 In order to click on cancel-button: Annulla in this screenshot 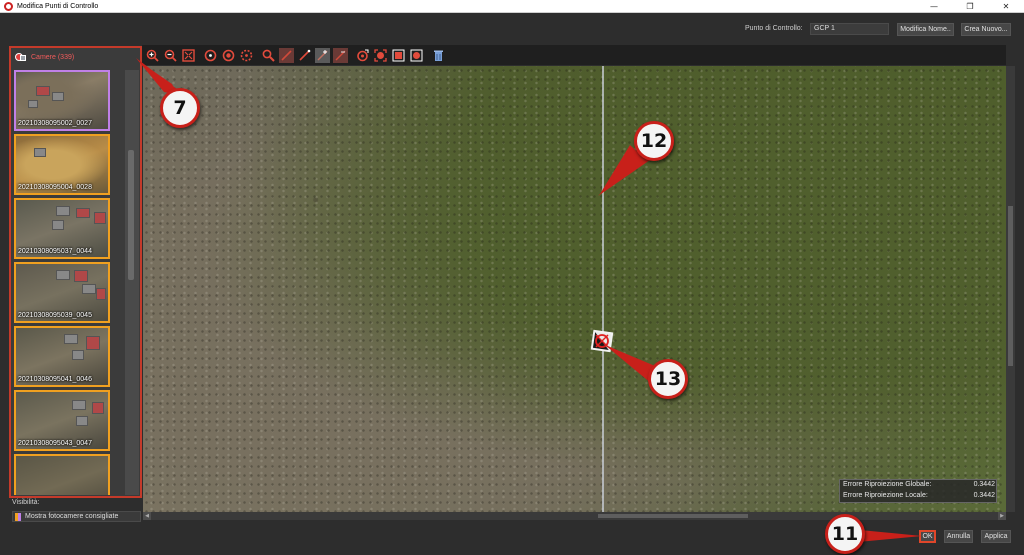, I will do `click(958, 536)`.